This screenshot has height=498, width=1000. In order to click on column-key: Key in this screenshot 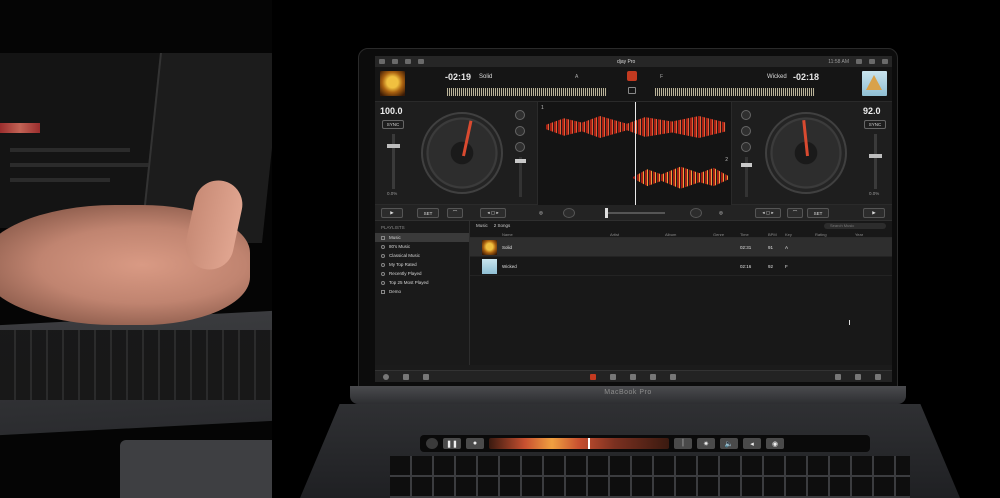, I will do `click(788, 234)`.